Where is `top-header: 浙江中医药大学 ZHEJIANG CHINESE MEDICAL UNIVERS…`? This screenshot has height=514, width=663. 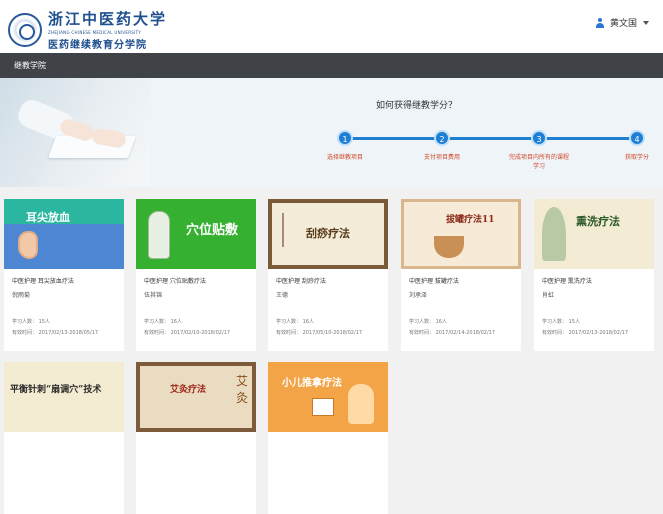 top-header: 浙江中医药大学 ZHEJIANG CHINESE MEDICAL UNIVERS… is located at coordinates (331, 26).